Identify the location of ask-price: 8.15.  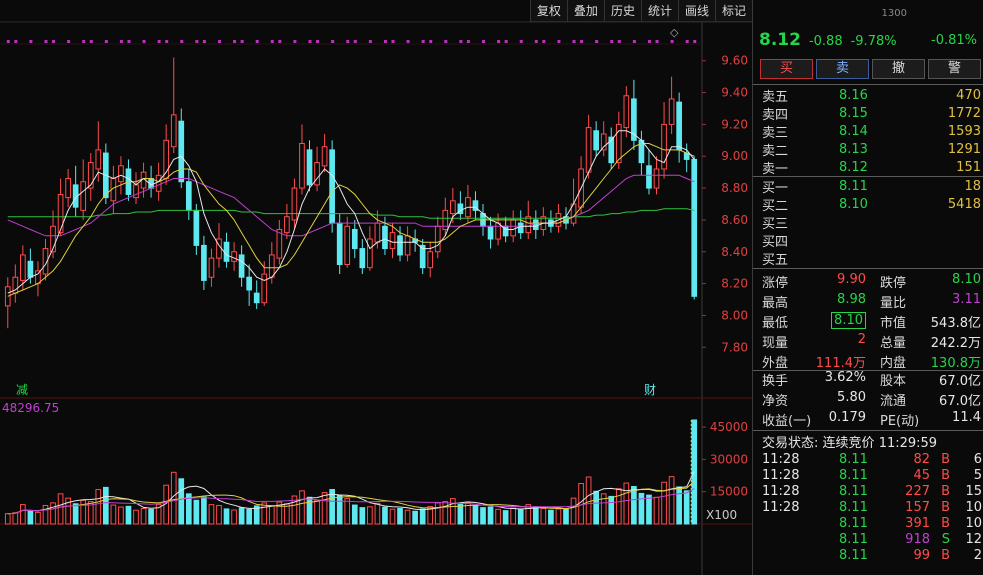
(853, 113).